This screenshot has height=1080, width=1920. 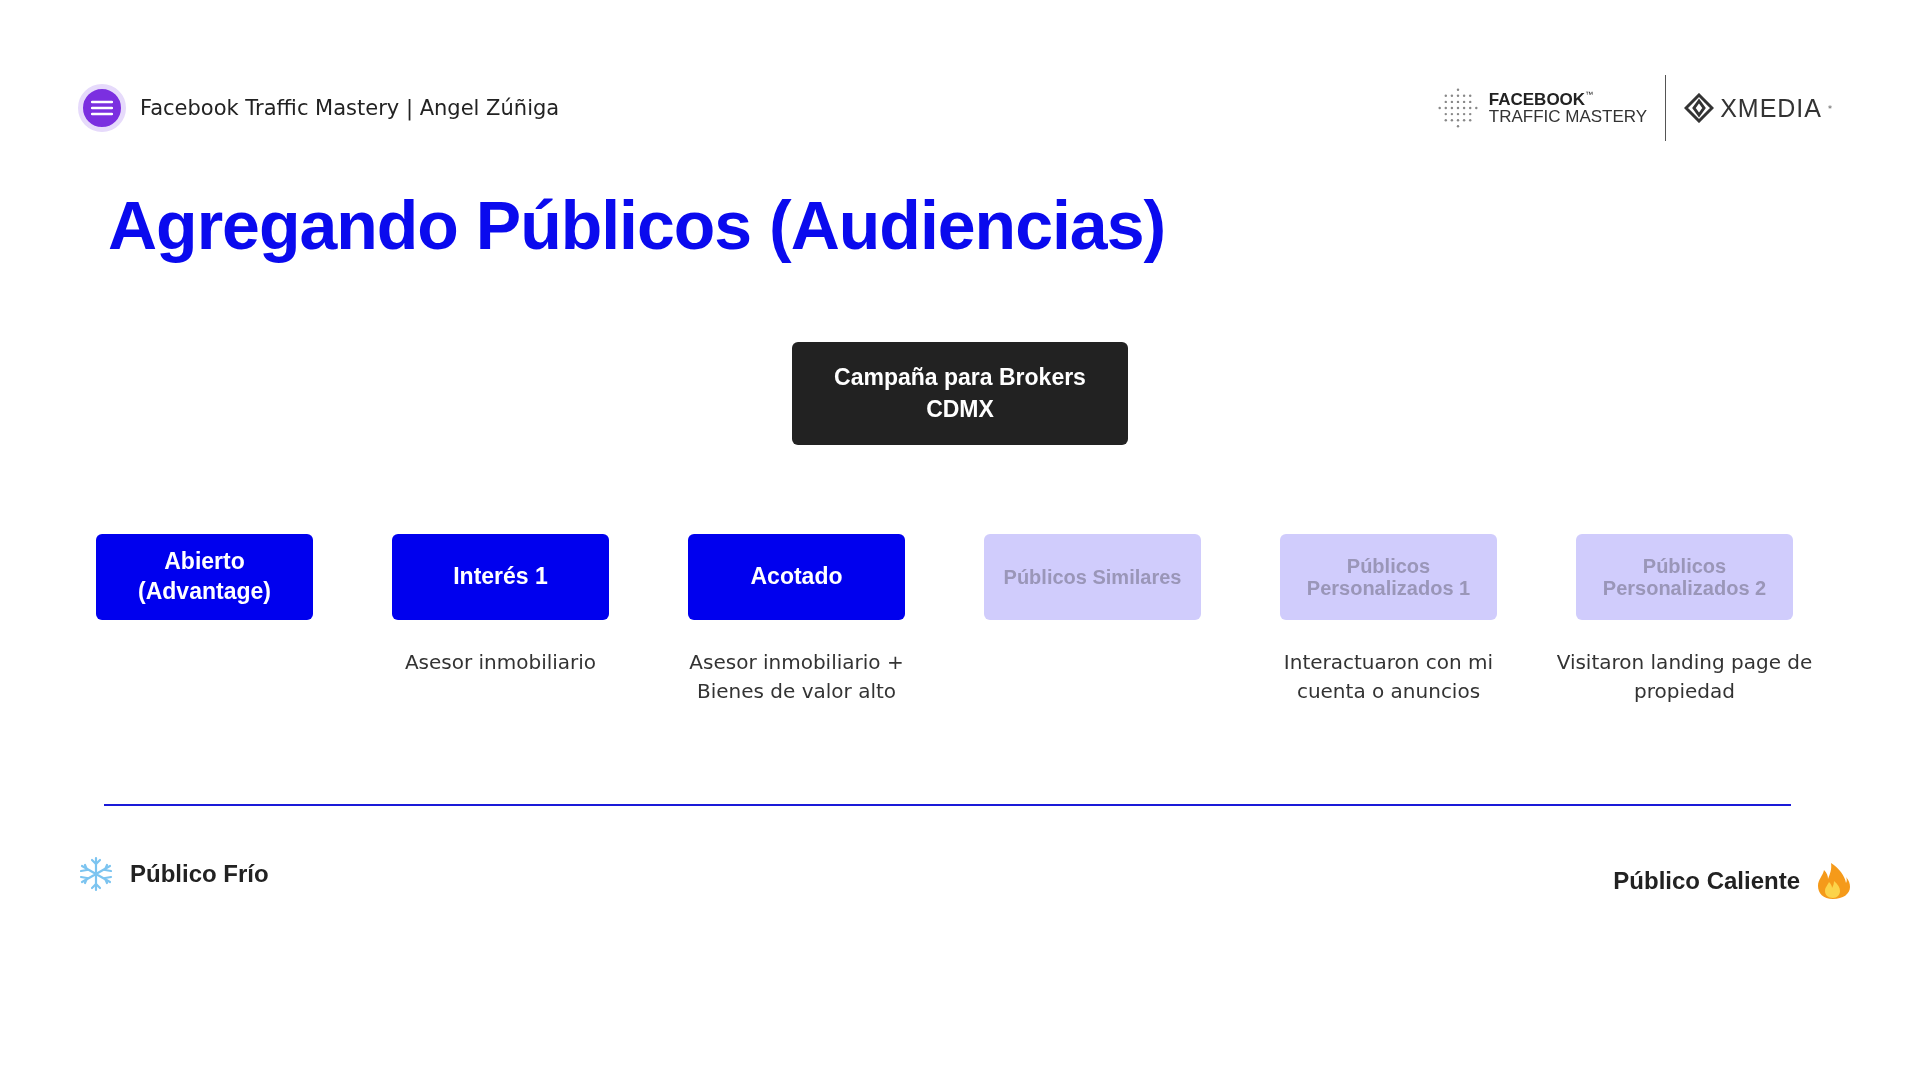 I want to click on menu-button, so click(x=102, y=108).